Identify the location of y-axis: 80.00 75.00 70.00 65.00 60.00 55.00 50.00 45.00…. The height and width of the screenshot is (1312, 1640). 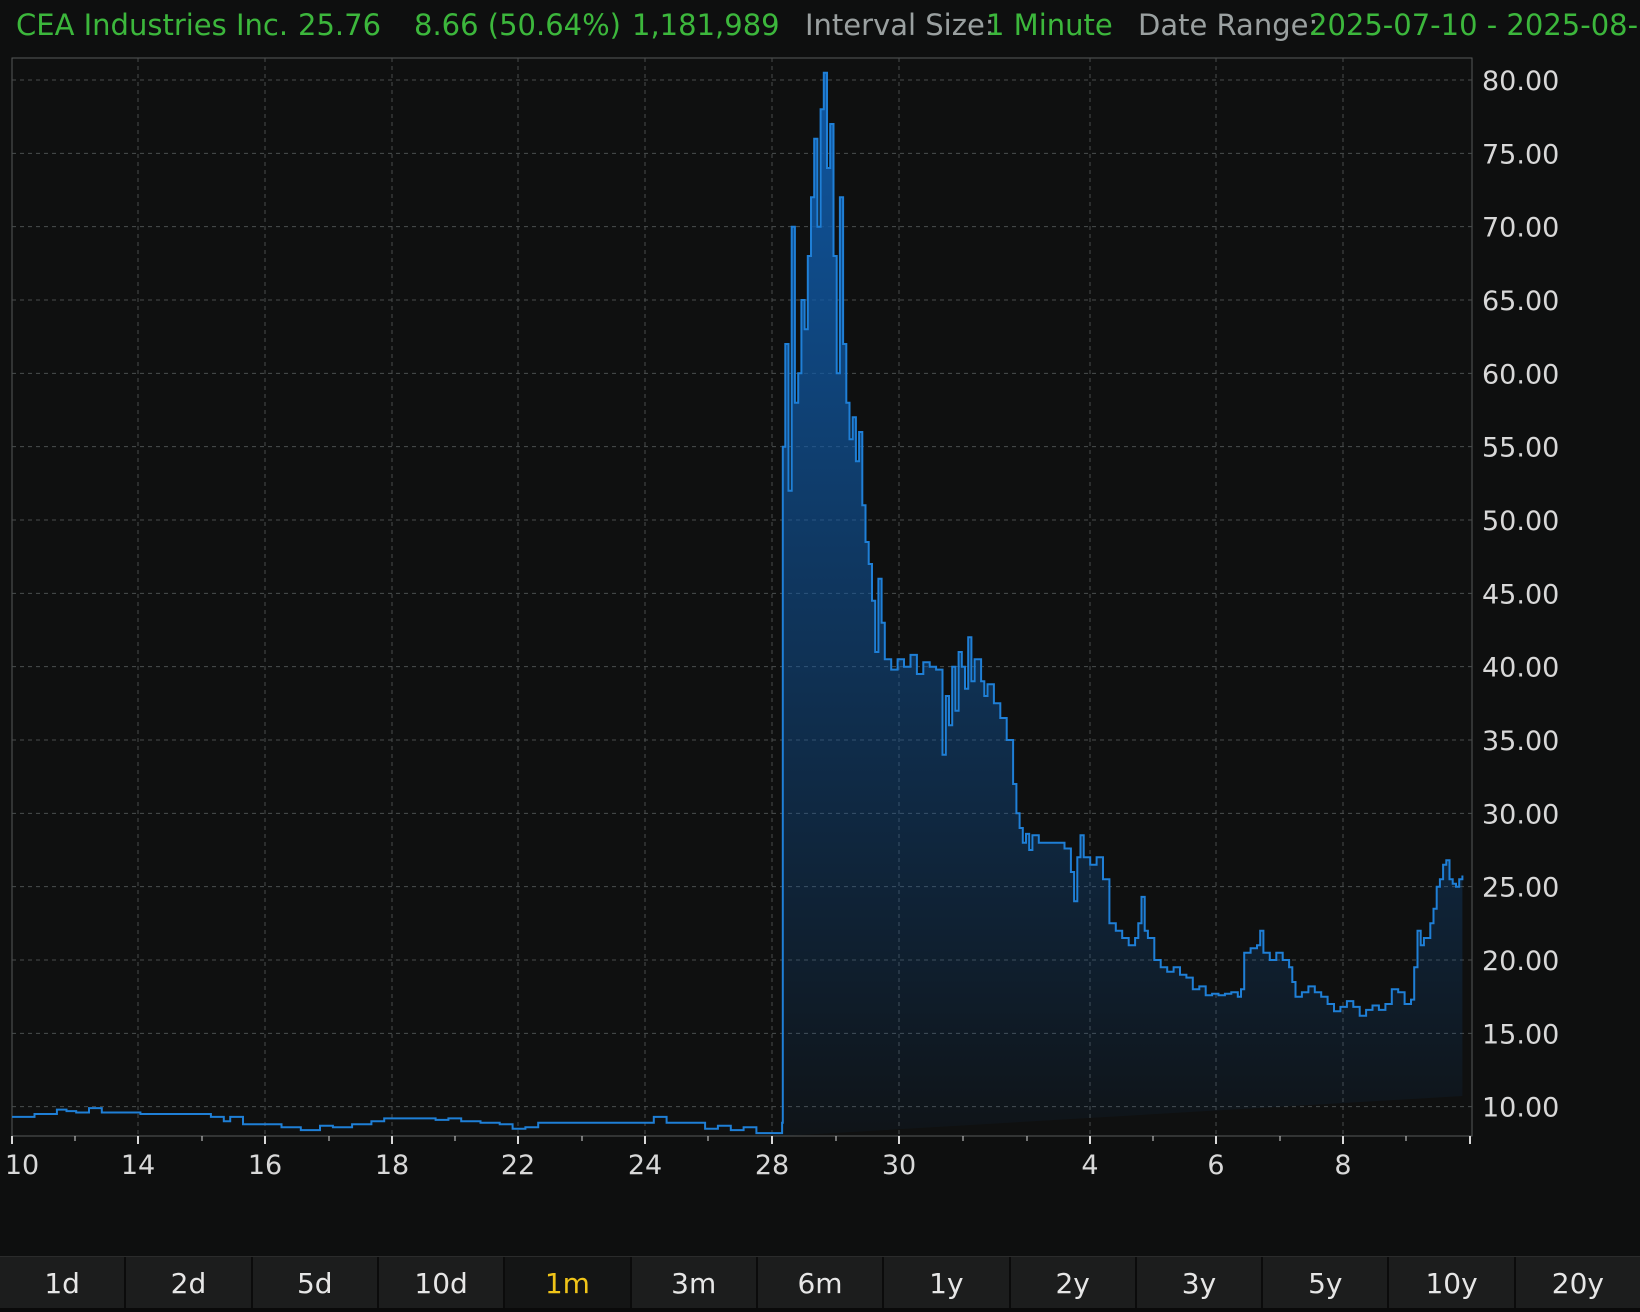
(1520, 595).